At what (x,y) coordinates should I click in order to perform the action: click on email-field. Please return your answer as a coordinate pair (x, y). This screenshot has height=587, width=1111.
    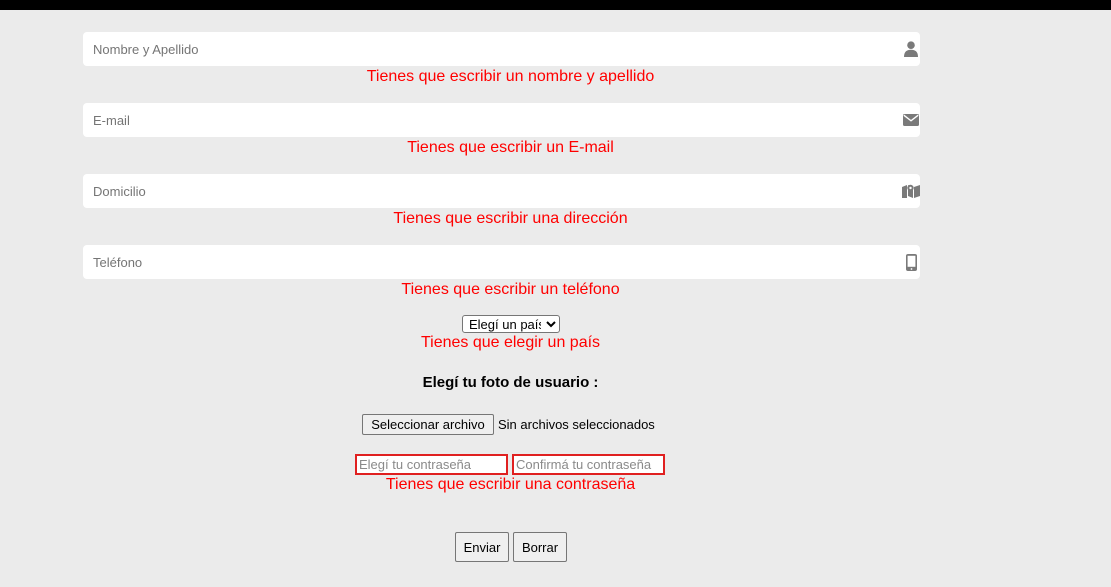
    Looking at the image, I should click on (501, 120).